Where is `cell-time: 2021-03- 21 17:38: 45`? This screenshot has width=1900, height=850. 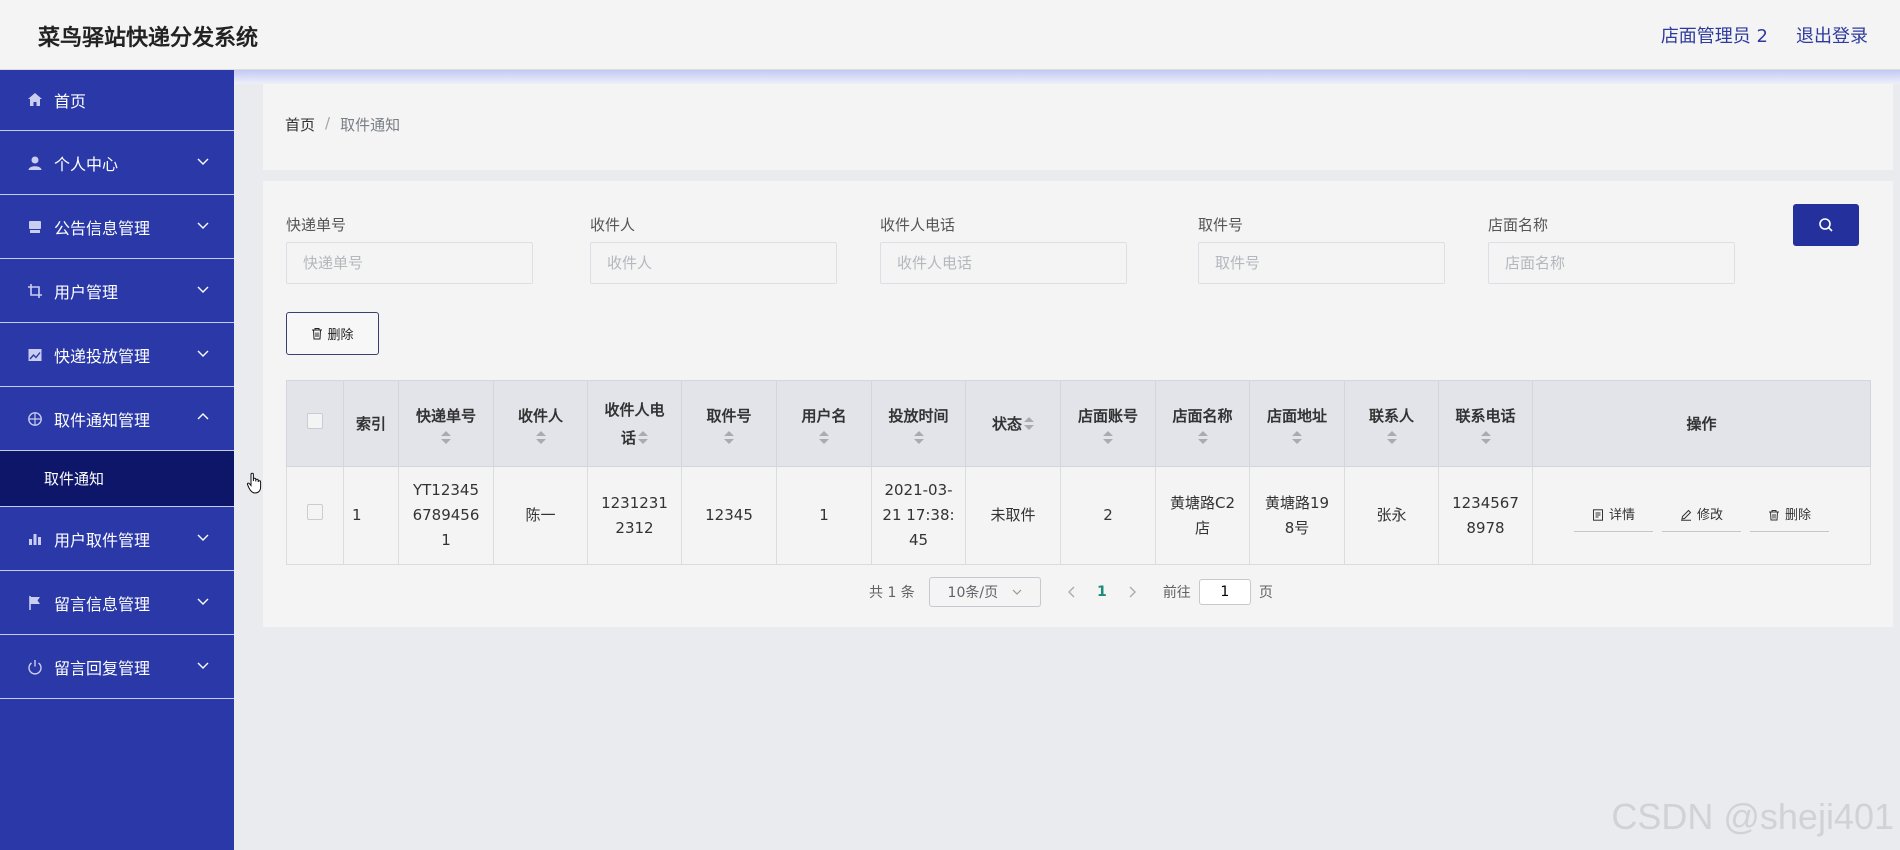
cell-time: 2021-03- 21 17:38: 45 is located at coordinates (918, 515).